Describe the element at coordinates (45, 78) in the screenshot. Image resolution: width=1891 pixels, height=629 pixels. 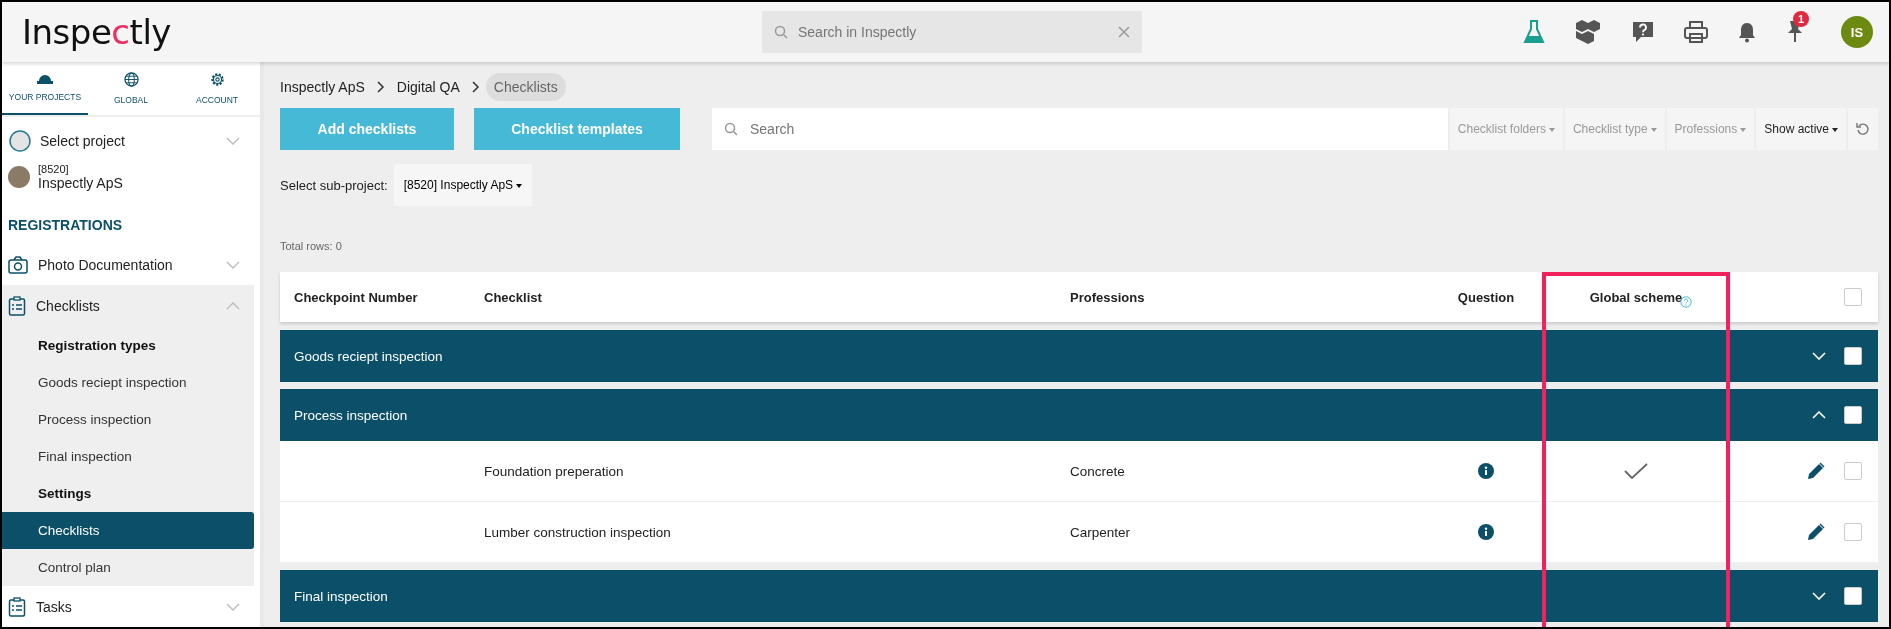
I see `helmet-icon` at that location.